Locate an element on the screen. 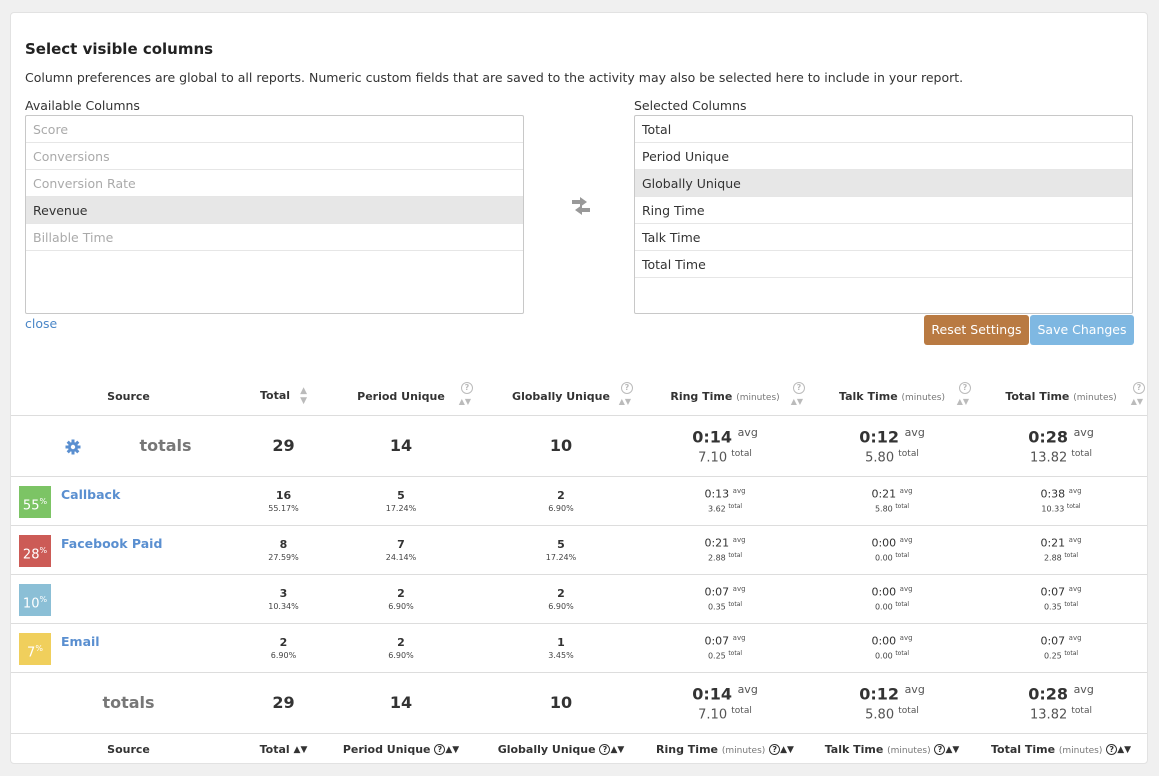 The image size is (1159, 776). selected-option: Total is located at coordinates (883, 129).